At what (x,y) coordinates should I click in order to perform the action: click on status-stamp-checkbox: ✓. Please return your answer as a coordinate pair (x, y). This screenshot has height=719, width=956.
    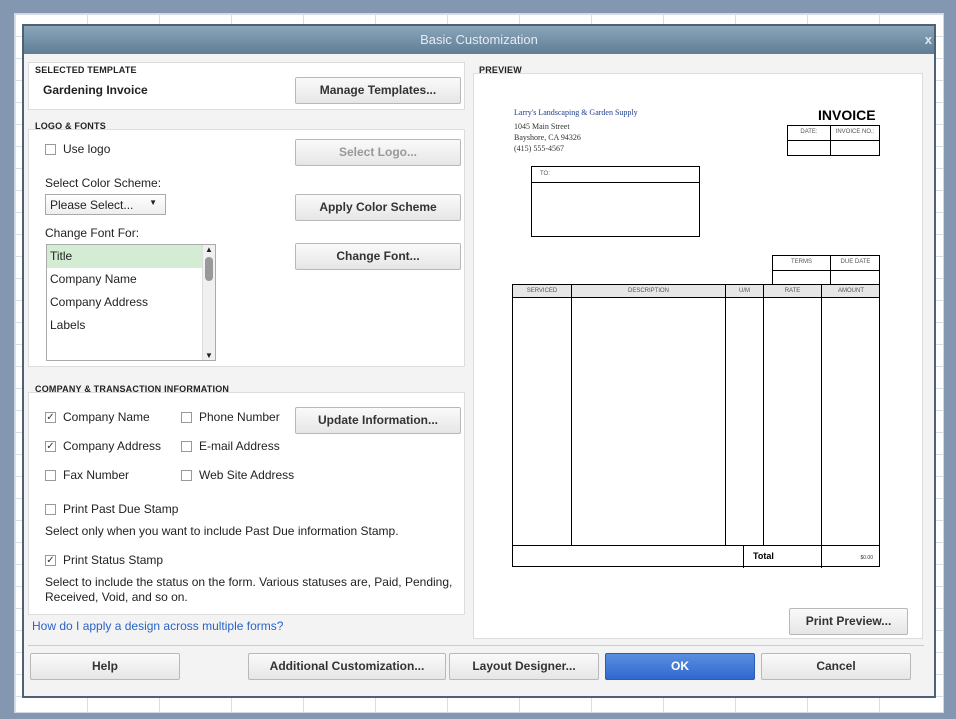
    Looking at the image, I should click on (50, 560).